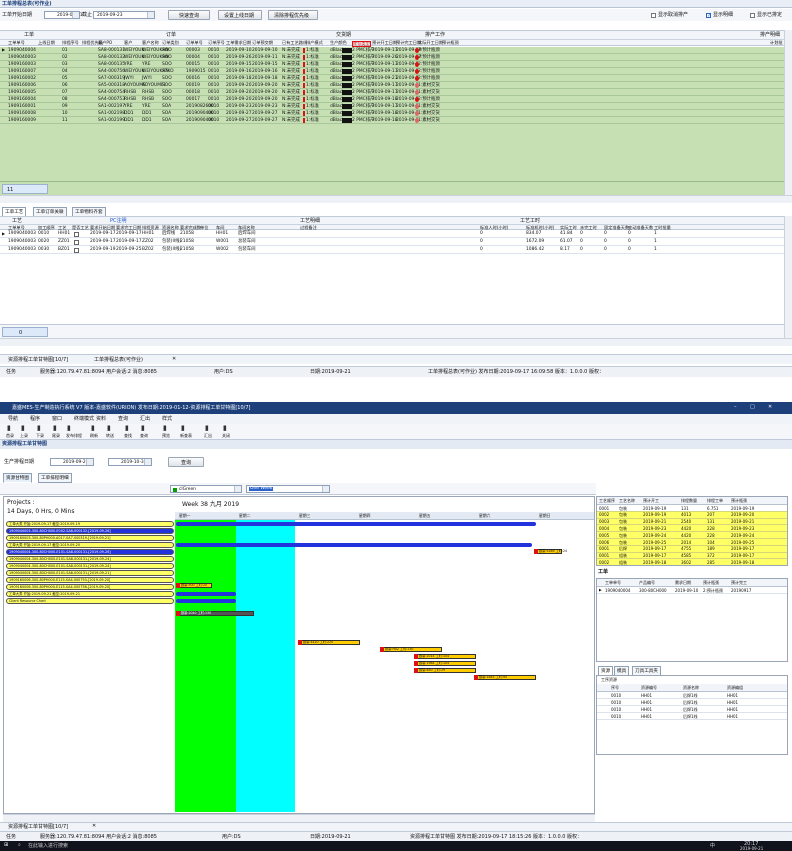 Image resolution: width=792 pixels, height=851 pixels. Describe the element at coordinates (627, 501) in the screenshot. I see `column-header: 工艺名称` at that location.